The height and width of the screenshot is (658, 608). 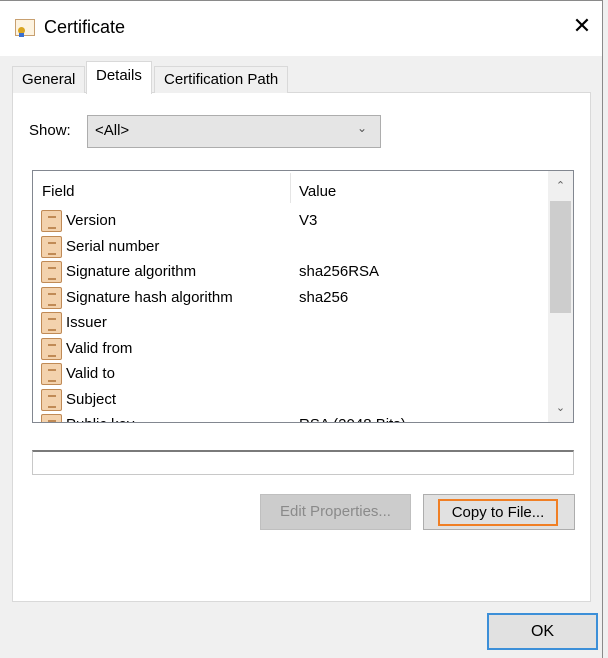 I want to click on show-label: Show:, so click(x=50, y=130).